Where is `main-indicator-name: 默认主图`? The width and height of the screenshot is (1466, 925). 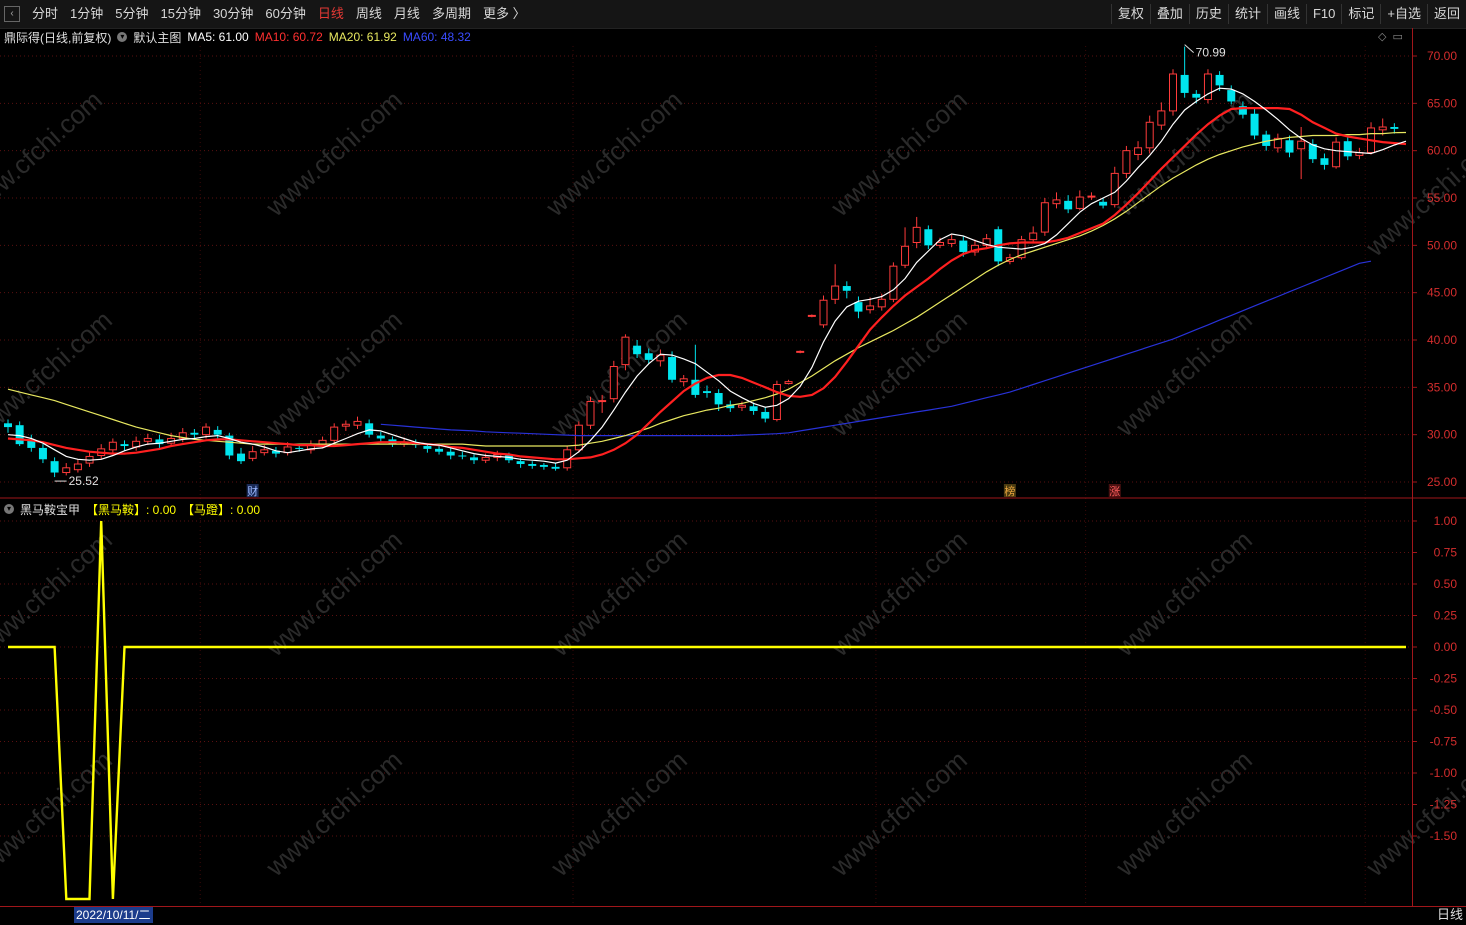 main-indicator-name: 默认主图 is located at coordinates (157, 37).